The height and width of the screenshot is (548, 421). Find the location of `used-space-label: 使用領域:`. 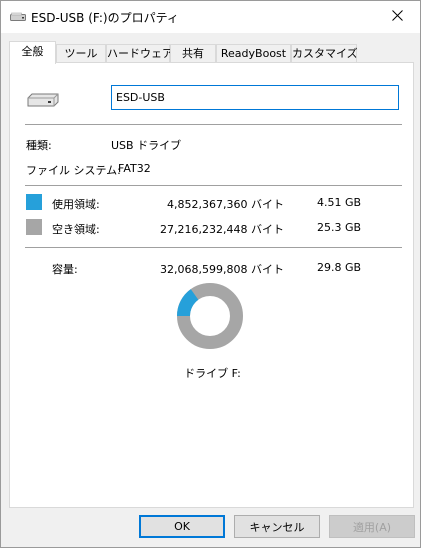

used-space-label: 使用領域: is located at coordinates (76, 204).